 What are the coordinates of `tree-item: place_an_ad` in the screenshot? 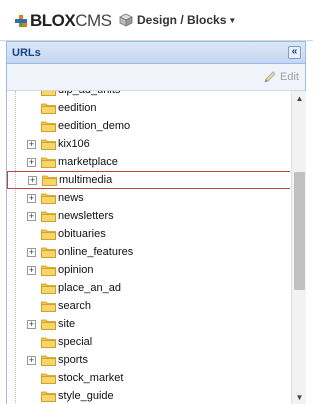 It's located at (148, 288).